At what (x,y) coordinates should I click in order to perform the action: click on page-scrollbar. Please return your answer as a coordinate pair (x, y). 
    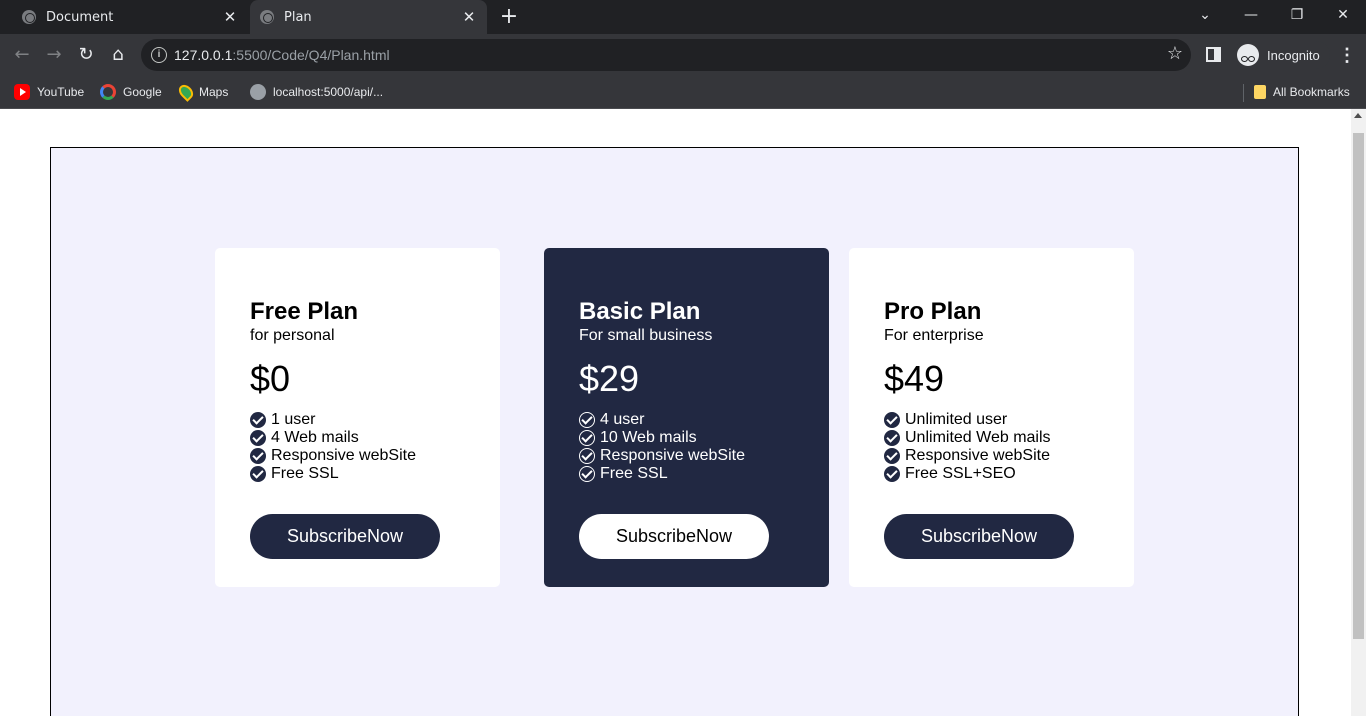
    Looking at the image, I should click on (1358, 412).